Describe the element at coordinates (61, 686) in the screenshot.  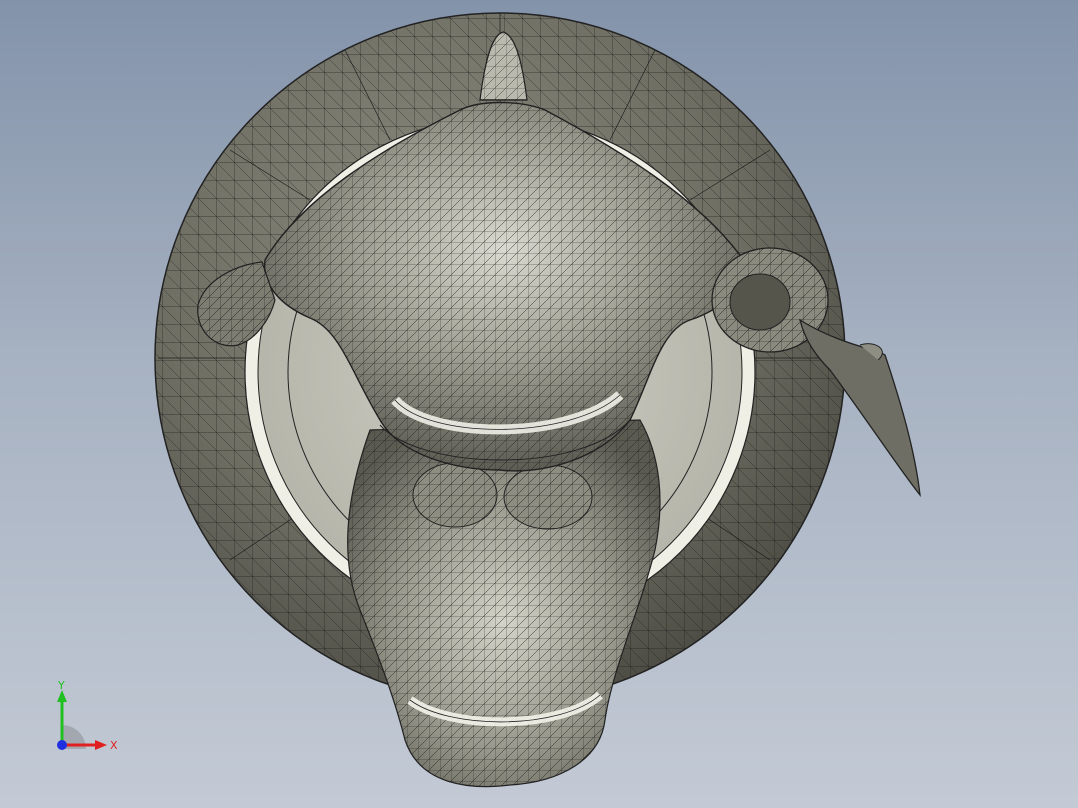
I see `y-axis-label: Y` at that location.